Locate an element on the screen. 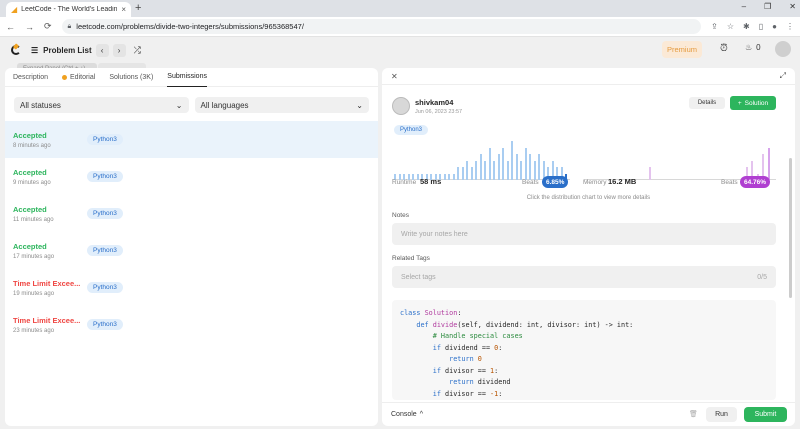 The height and width of the screenshot is (429, 800). submission-row: Accepted 8 minutes ago Python3 is located at coordinates (191, 139).